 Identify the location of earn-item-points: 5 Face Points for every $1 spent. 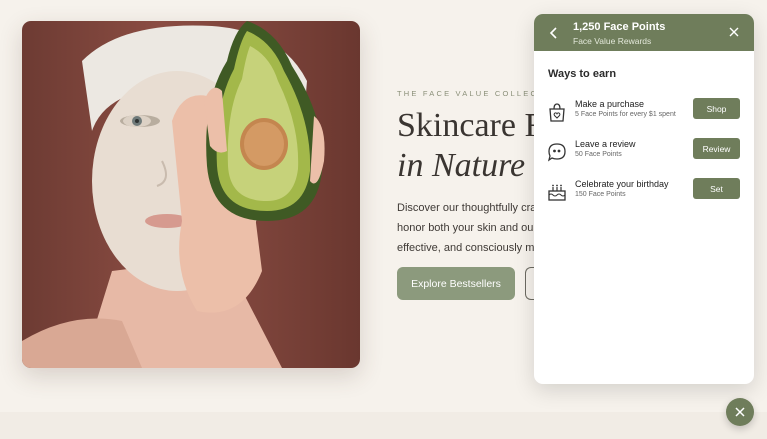
(625, 114).